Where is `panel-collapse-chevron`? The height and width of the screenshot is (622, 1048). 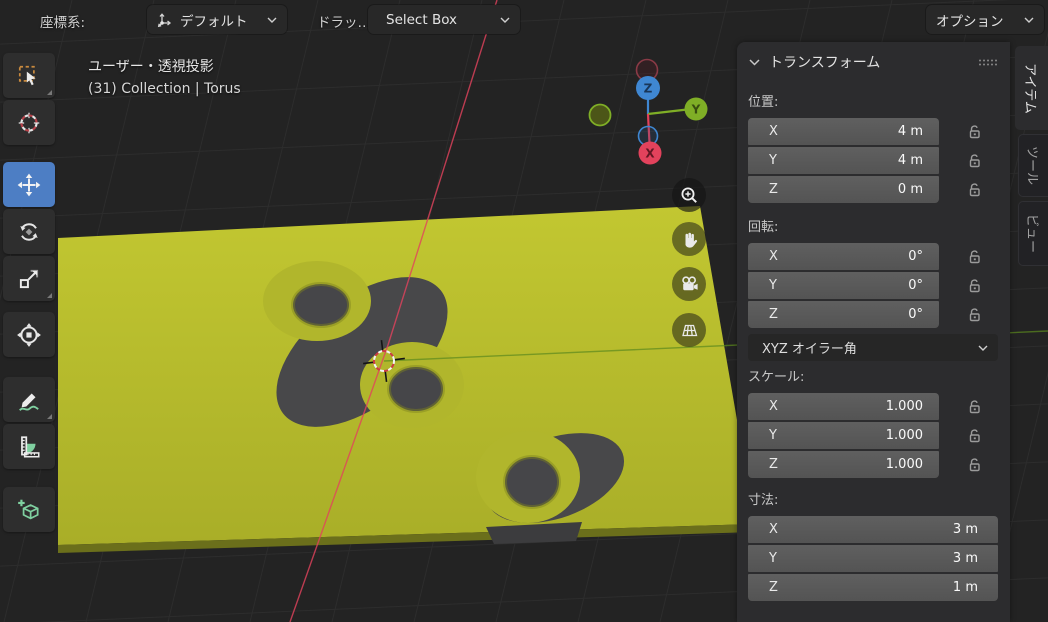
panel-collapse-chevron is located at coordinates (754, 62).